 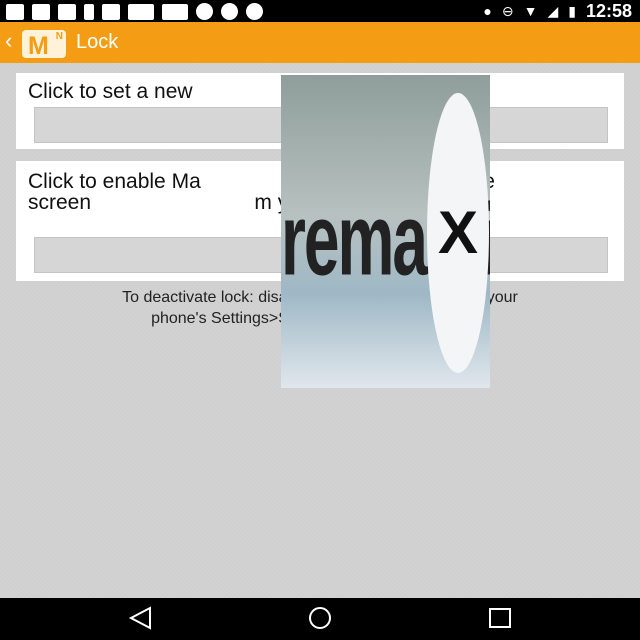 What do you see at coordinates (487, 11) in the screenshot?
I see `location-icon: ●` at bounding box center [487, 11].